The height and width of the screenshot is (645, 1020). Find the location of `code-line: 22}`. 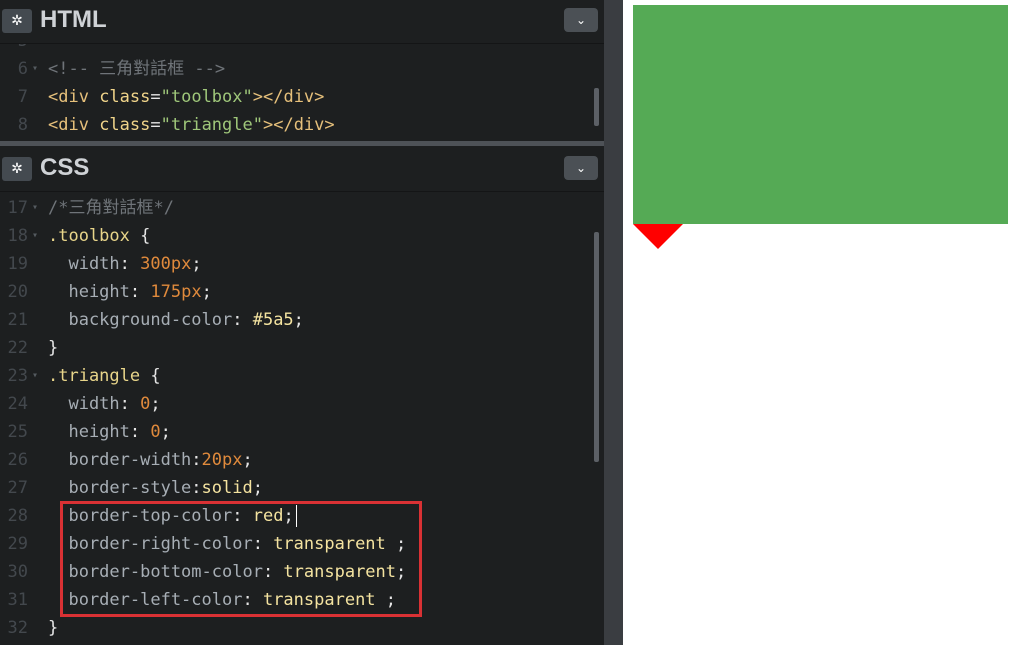

code-line: 22} is located at coordinates (300, 348).